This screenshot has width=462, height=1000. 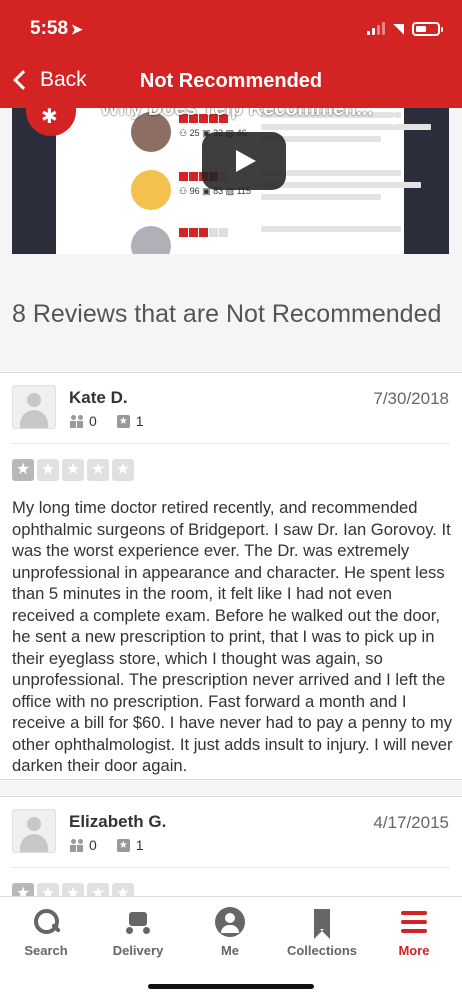 I want to click on delivery-icon, so click(x=138, y=922).